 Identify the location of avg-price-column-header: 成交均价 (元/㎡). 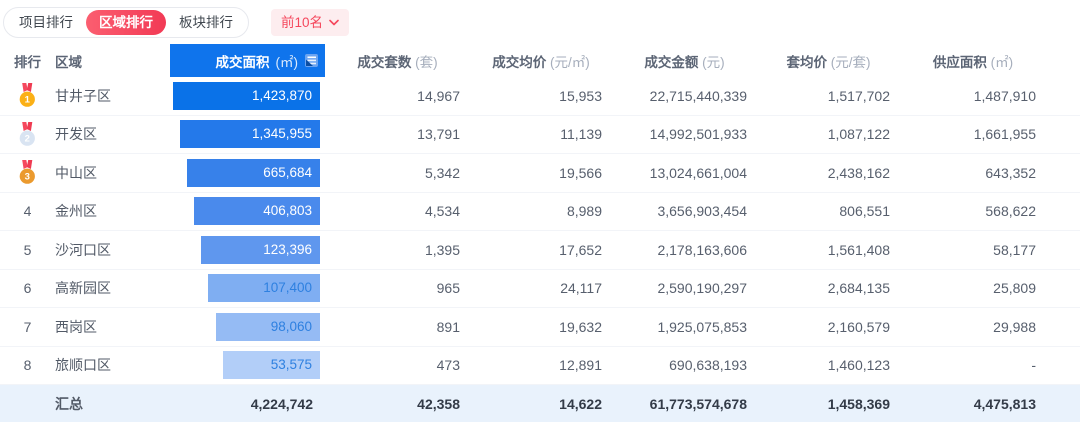
(541, 60).